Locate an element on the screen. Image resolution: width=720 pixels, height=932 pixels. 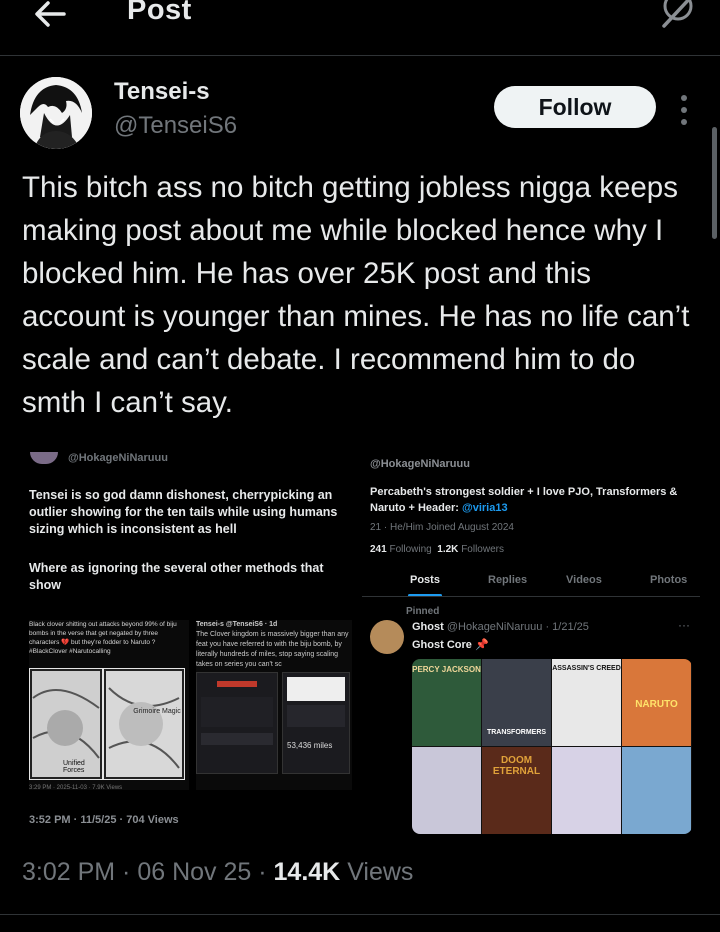
pinned-name: Ghost is located at coordinates (428, 627).